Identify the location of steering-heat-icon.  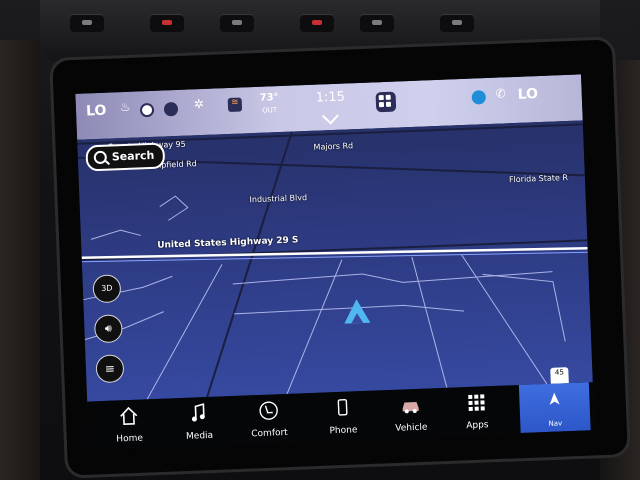
(147, 110).